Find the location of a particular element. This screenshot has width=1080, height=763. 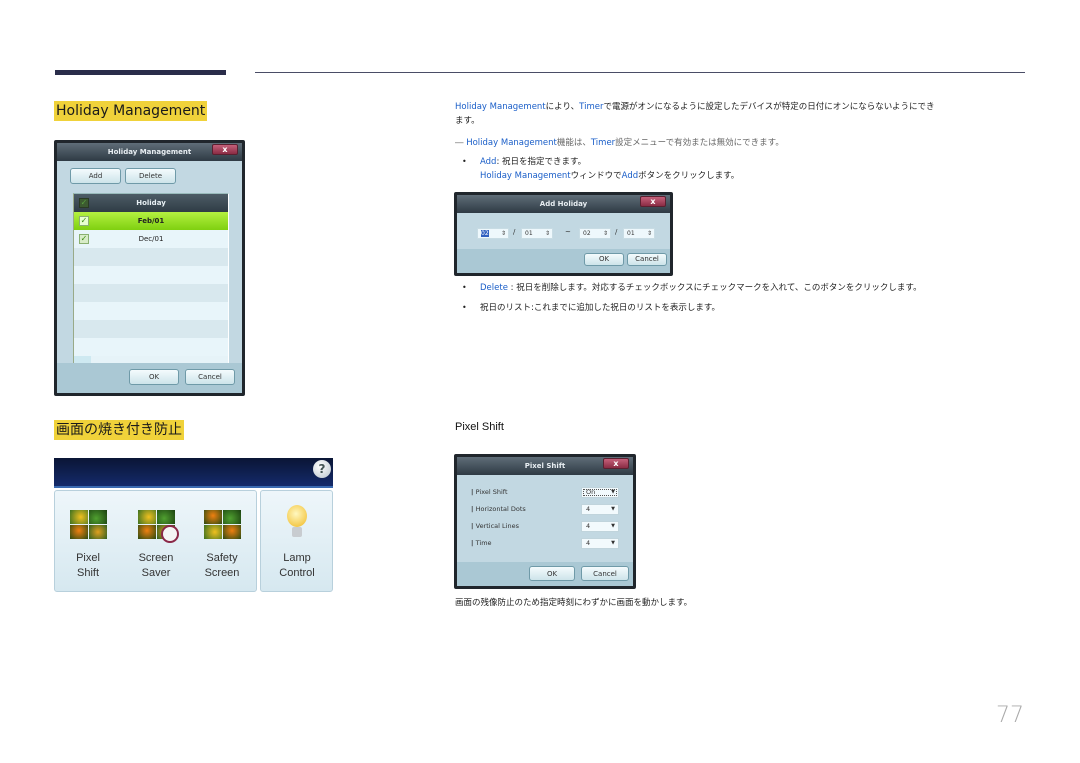

section-title-burn-in: 画面の焼き付き防止 is located at coordinates (119, 430).